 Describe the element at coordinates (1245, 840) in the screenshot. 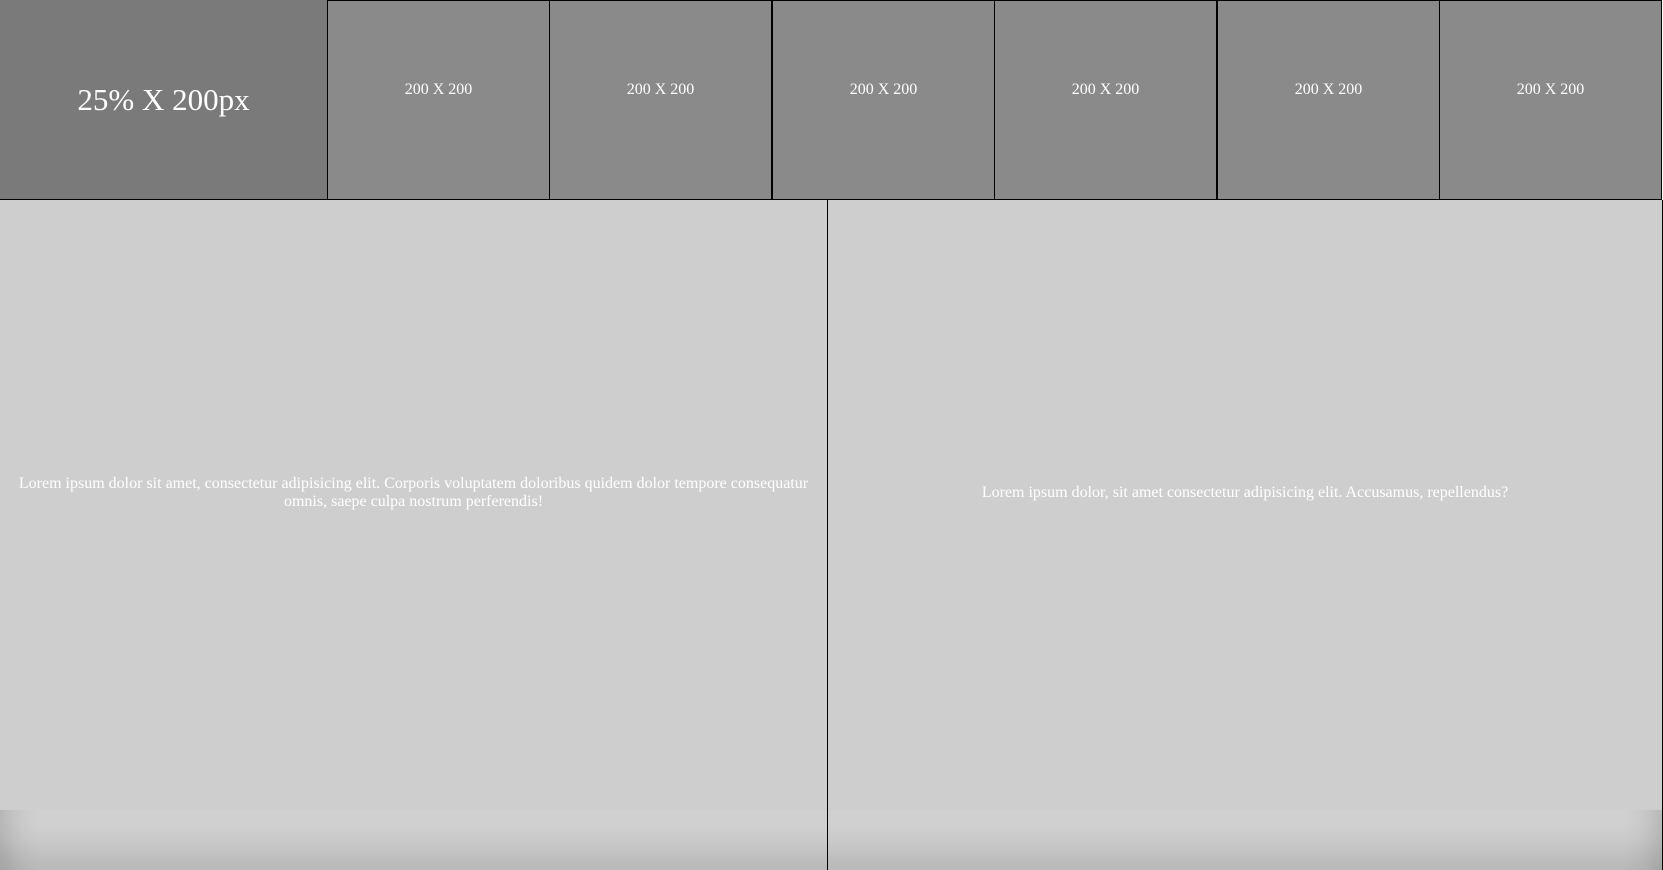

I see `bottom-panel-right` at that location.